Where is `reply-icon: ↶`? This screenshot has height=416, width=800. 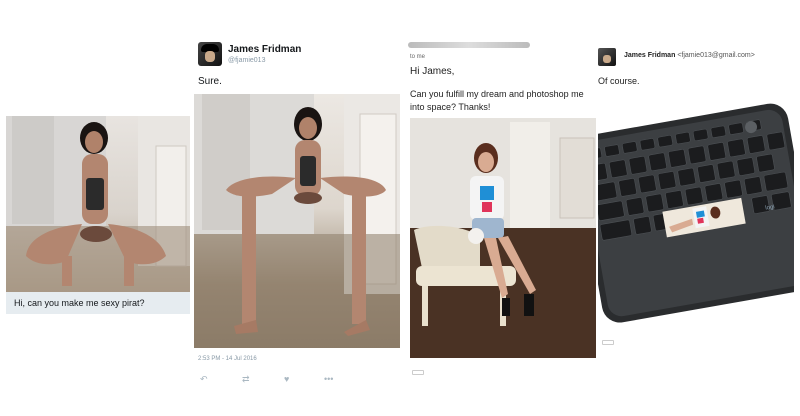 reply-icon: ↶ is located at coordinates (204, 379).